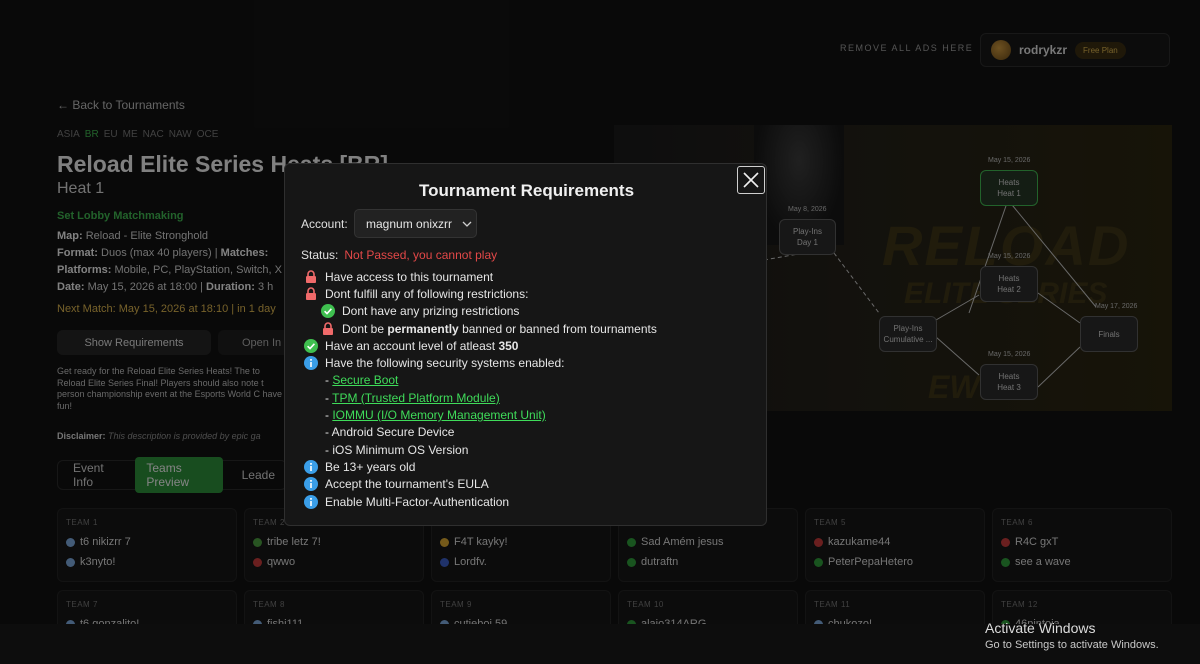  I want to click on account-select-value: magnum onixzrr, so click(409, 223).